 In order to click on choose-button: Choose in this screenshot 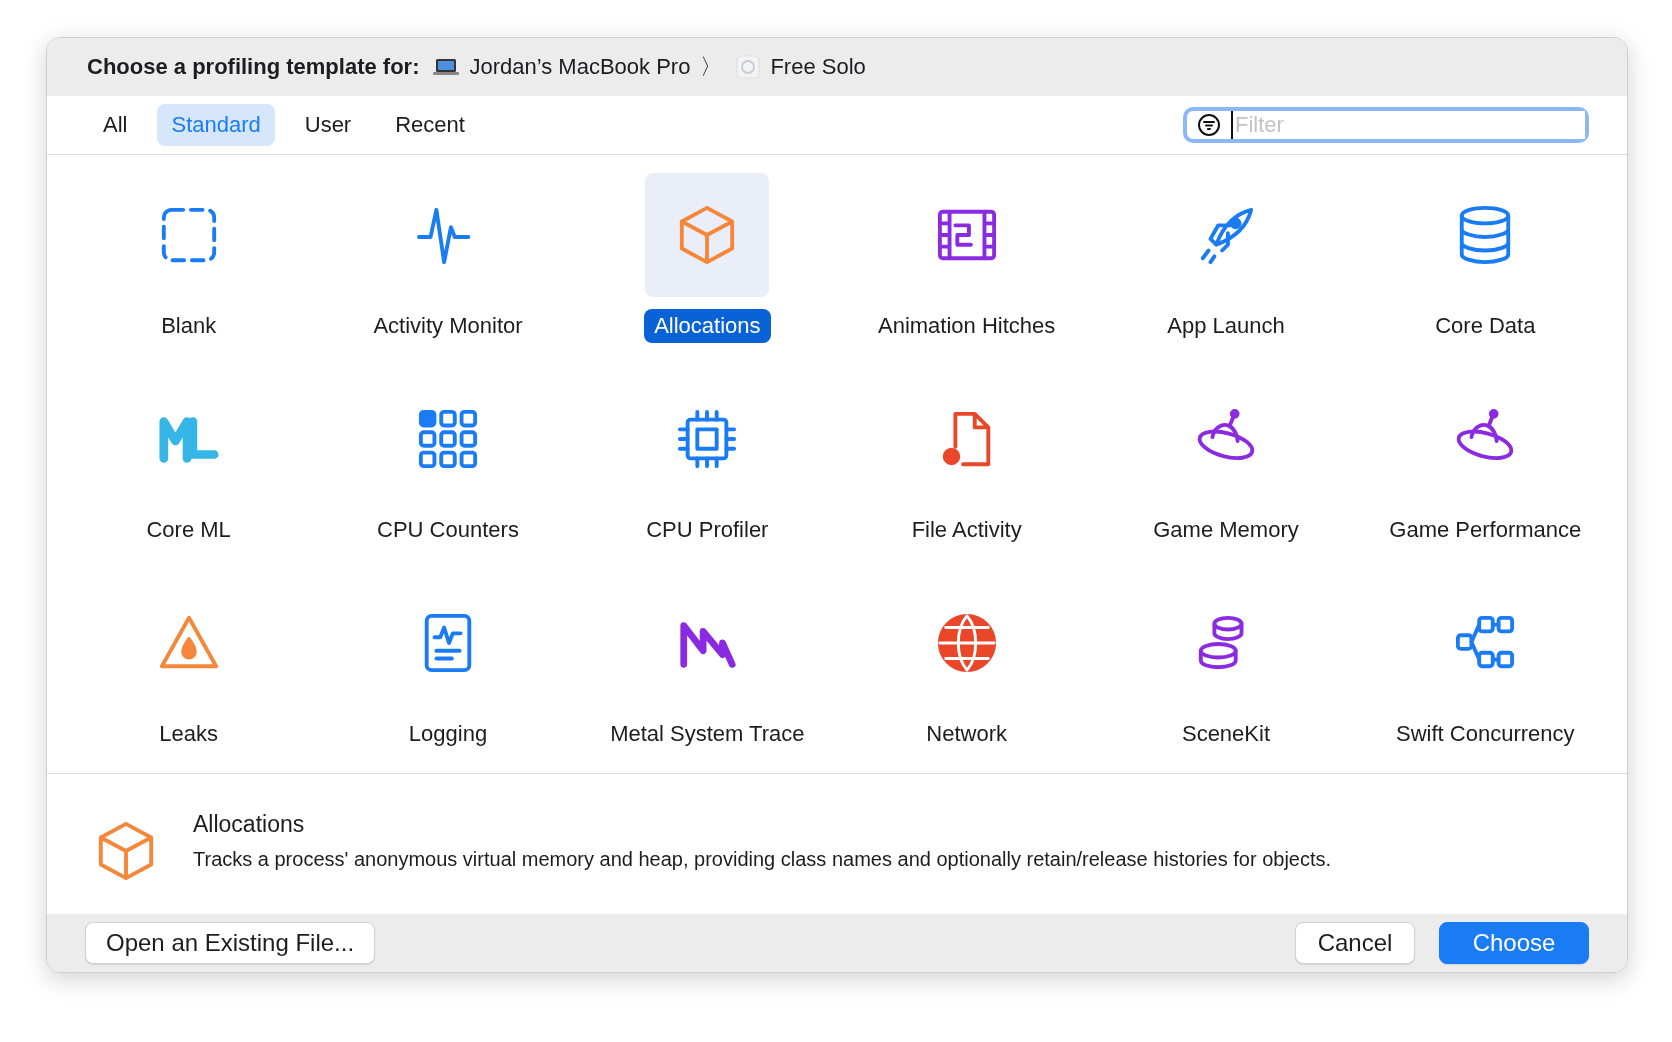, I will do `click(1514, 943)`.